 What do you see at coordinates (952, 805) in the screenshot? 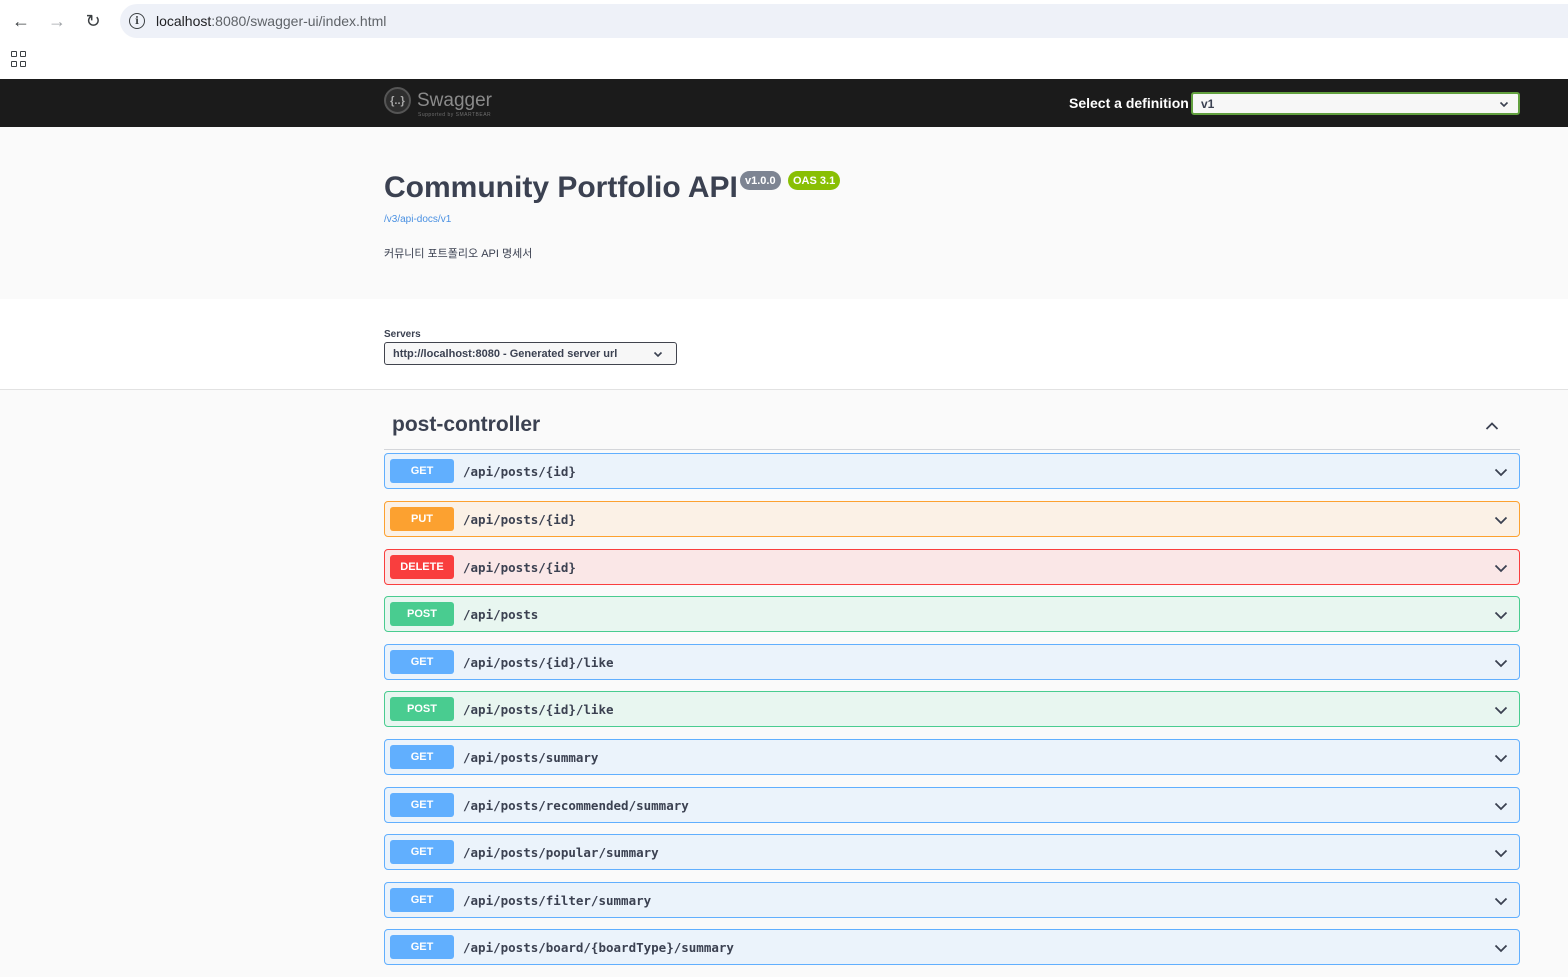
I see `operation-row: GET/api/posts/recommended/summary` at bounding box center [952, 805].